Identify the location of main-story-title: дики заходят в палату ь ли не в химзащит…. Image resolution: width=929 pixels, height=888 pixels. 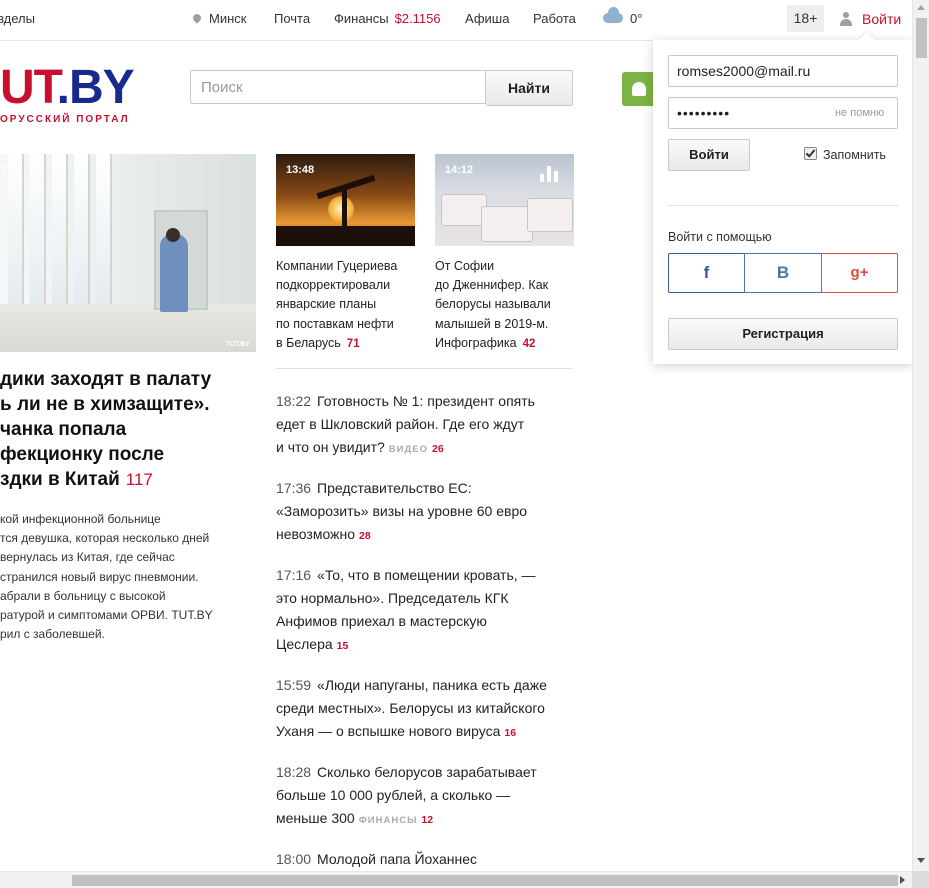
(128, 429).